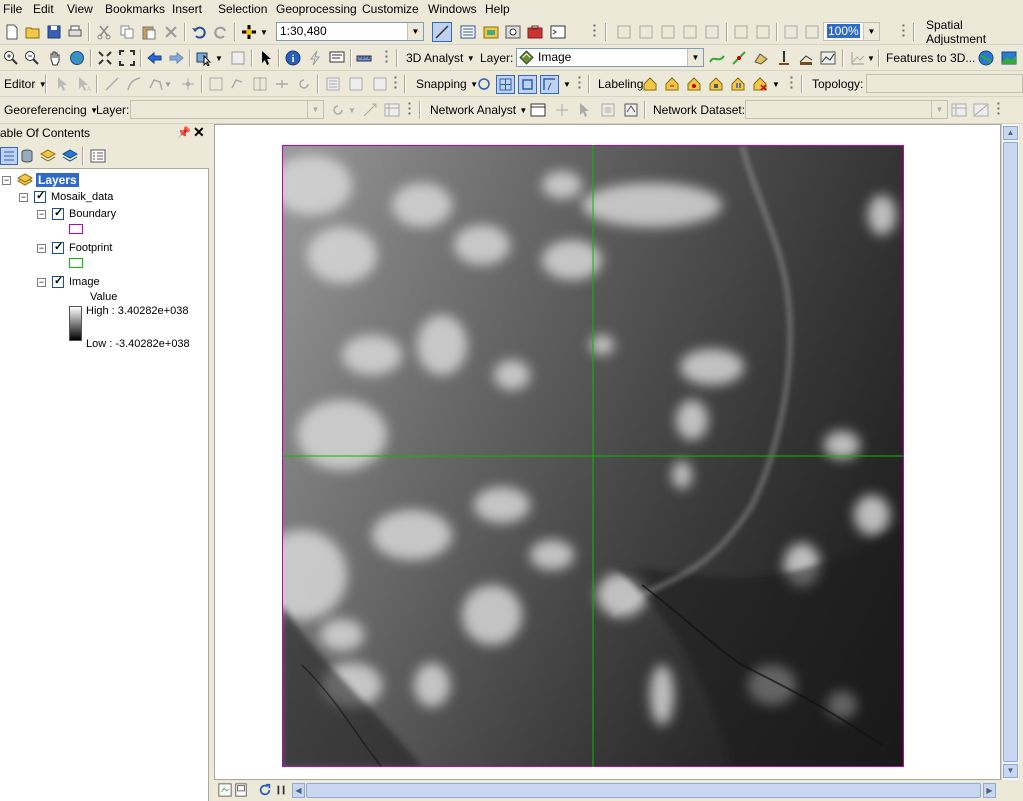  I want to click on view-link-table-icon, so click(392, 110).